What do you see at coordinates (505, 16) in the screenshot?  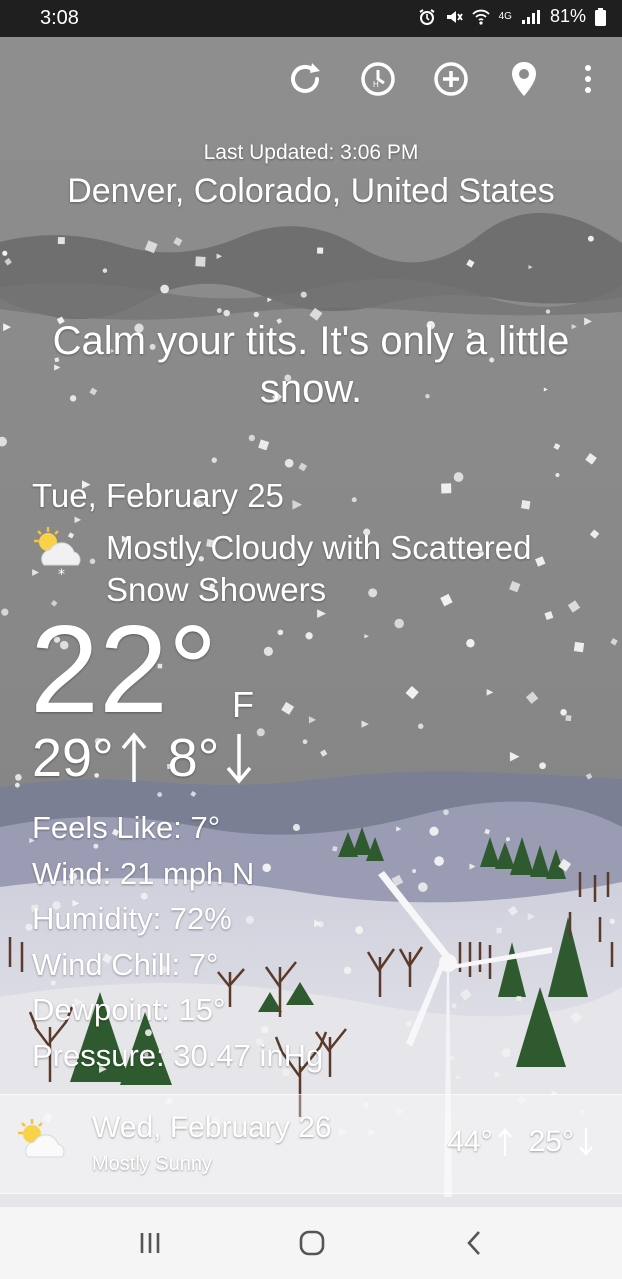 I see `network-label: 4G` at bounding box center [505, 16].